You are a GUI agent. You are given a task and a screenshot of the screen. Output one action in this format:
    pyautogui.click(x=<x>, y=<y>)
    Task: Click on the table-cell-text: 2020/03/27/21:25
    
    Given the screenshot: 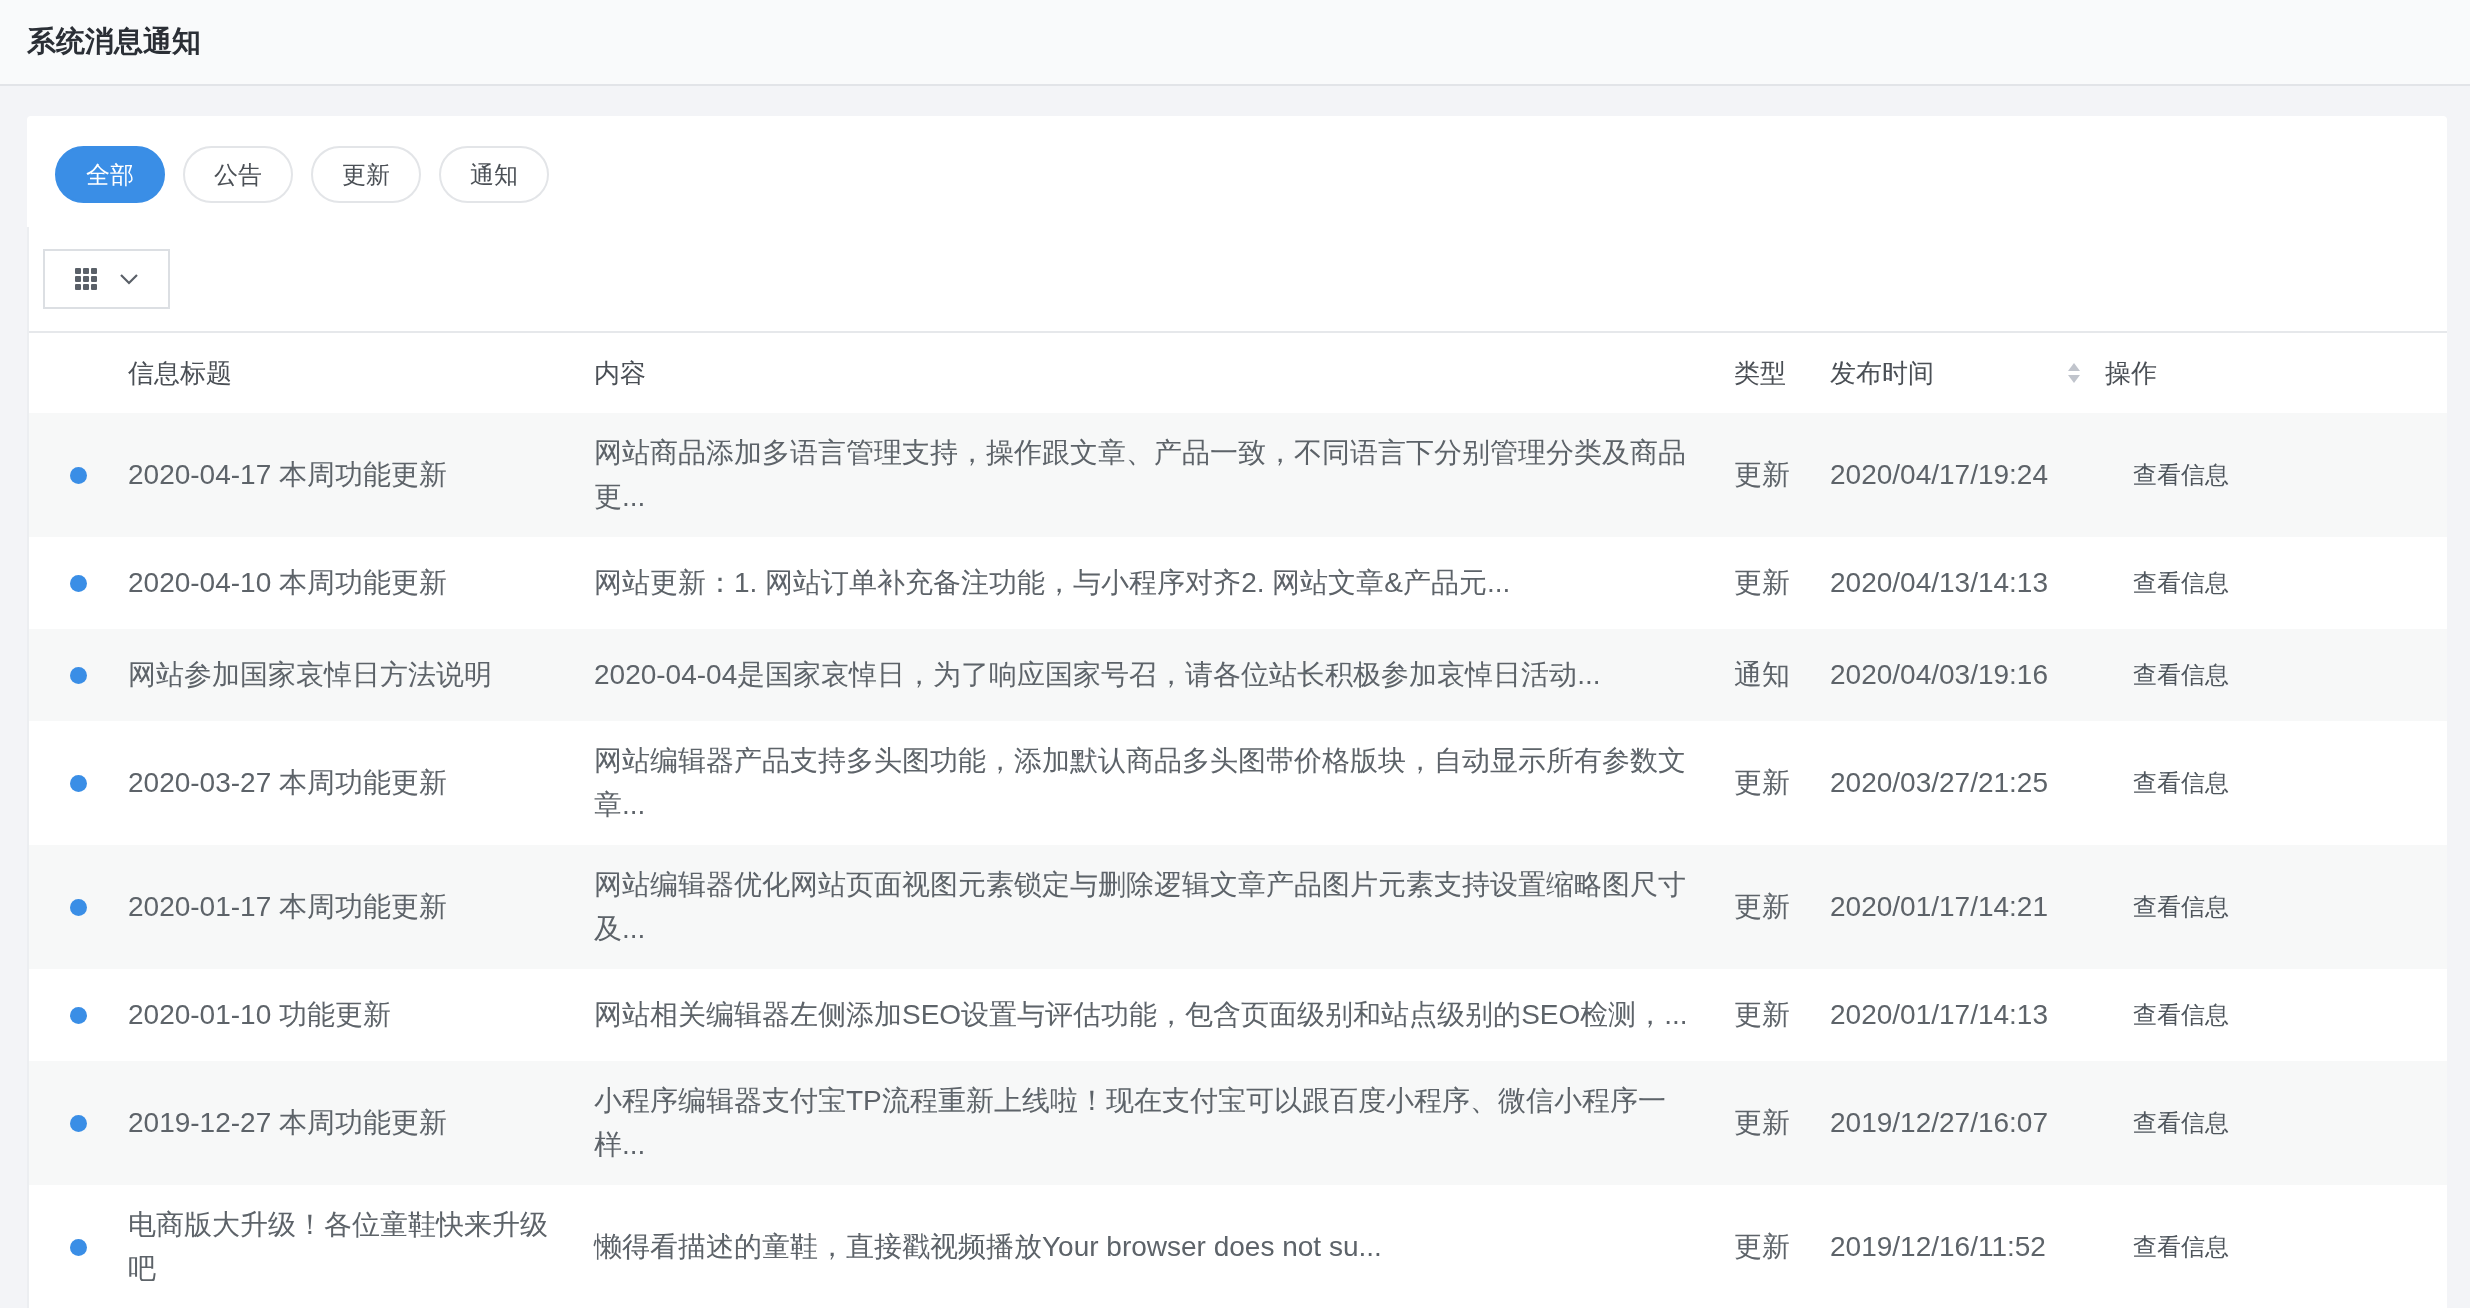 What is the action you would take?
    pyautogui.click(x=1939, y=783)
    